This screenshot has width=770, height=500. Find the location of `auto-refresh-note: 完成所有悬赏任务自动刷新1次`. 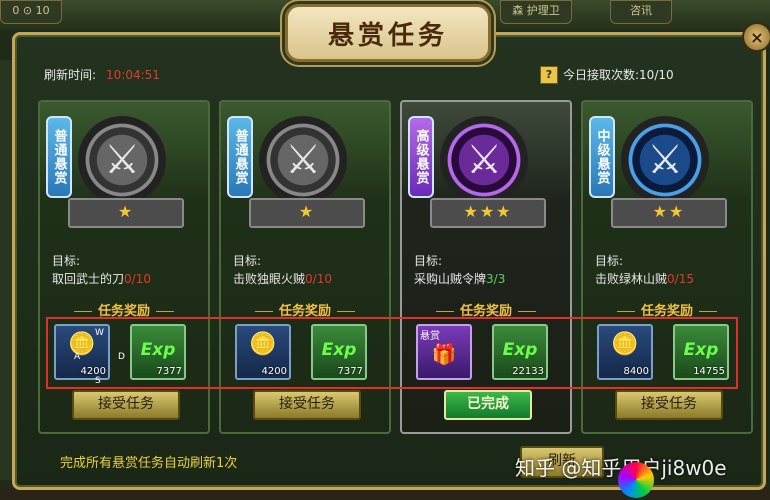

auto-refresh-note: 完成所有悬赏任务自动刷新1次 is located at coordinates (149, 463).